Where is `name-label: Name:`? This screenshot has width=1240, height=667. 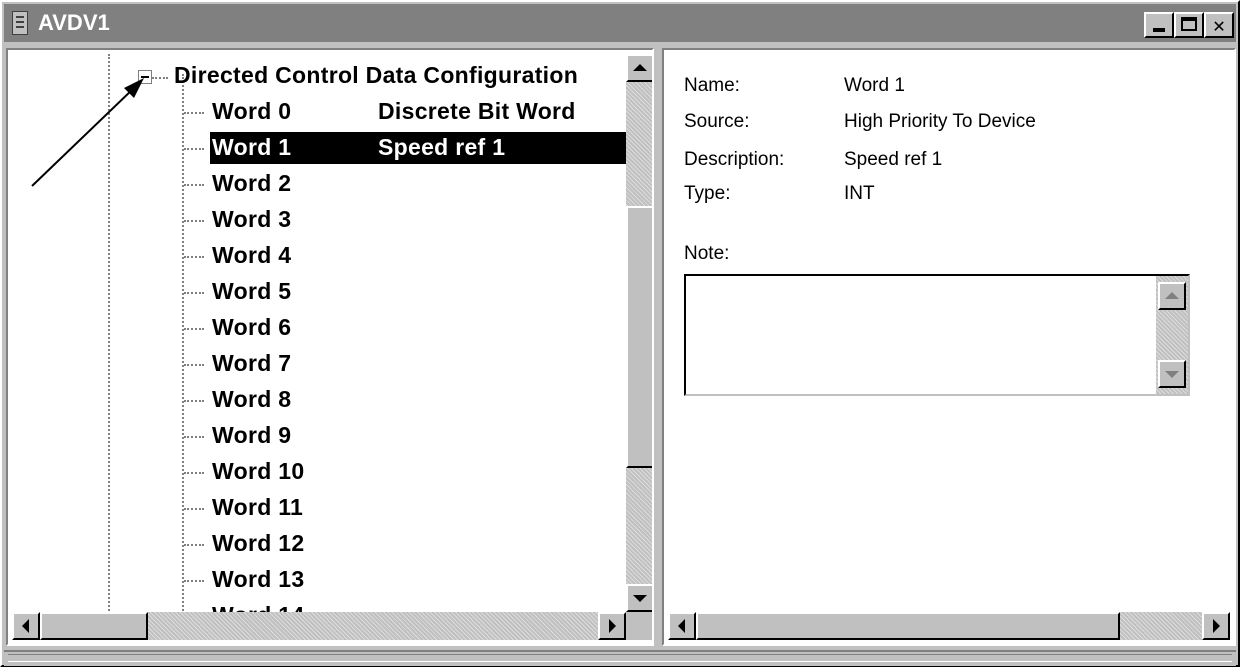 name-label: Name: is located at coordinates (712, 85).